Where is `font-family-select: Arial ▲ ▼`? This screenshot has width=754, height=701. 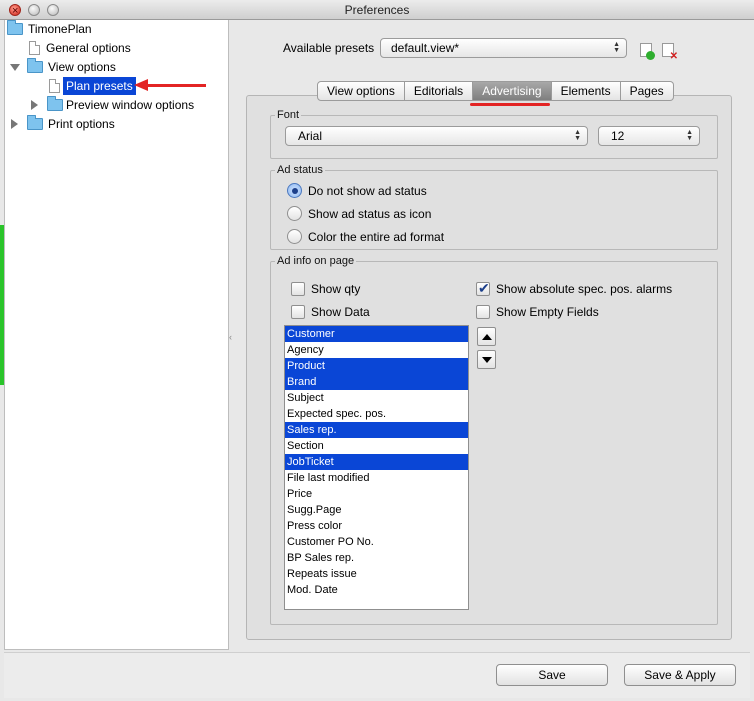
font-family-select: Arial ▲ ▼ is located at coordinates (436, 136).